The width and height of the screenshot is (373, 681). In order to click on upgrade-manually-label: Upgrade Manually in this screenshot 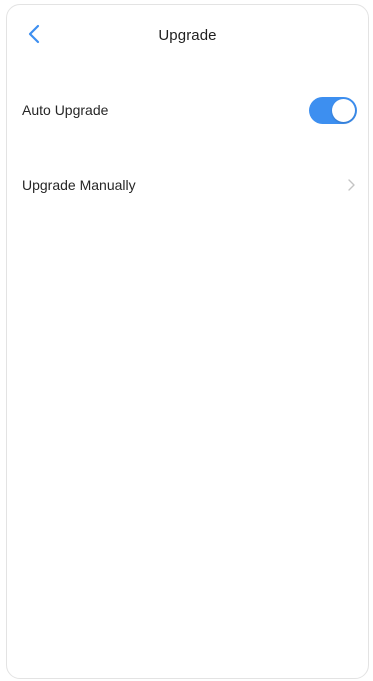, I will do `click(79, 185)`.